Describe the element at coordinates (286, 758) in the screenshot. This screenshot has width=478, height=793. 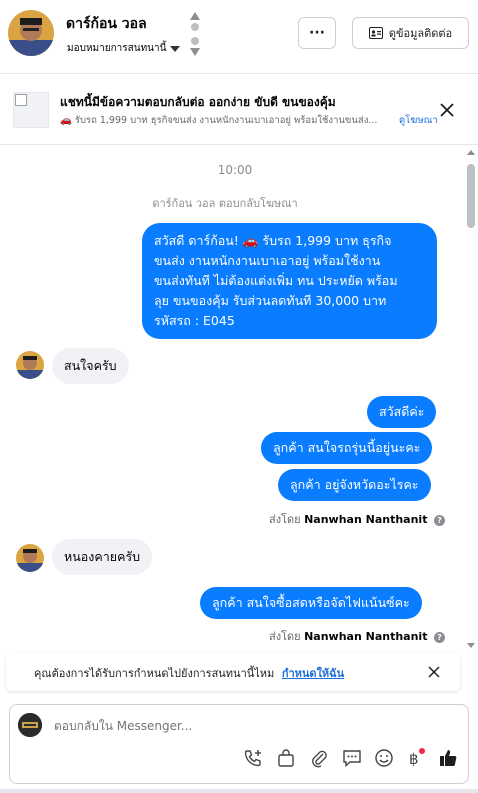
I see `shopping-bag-icon` at that location.